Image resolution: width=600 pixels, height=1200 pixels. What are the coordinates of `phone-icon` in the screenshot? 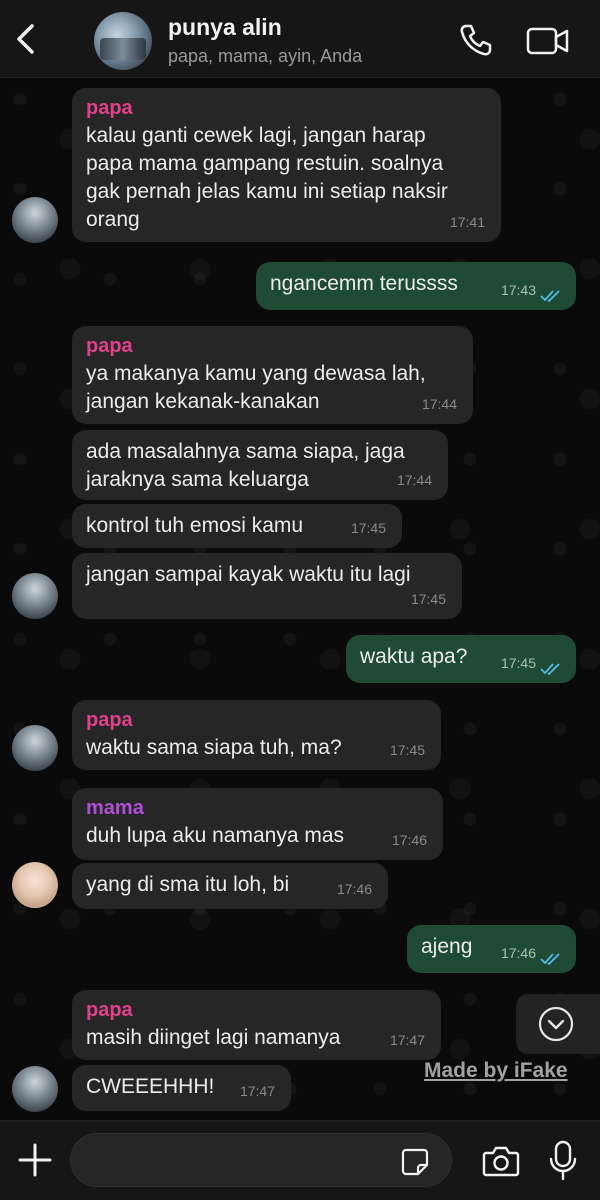 It's located at (476, 40).